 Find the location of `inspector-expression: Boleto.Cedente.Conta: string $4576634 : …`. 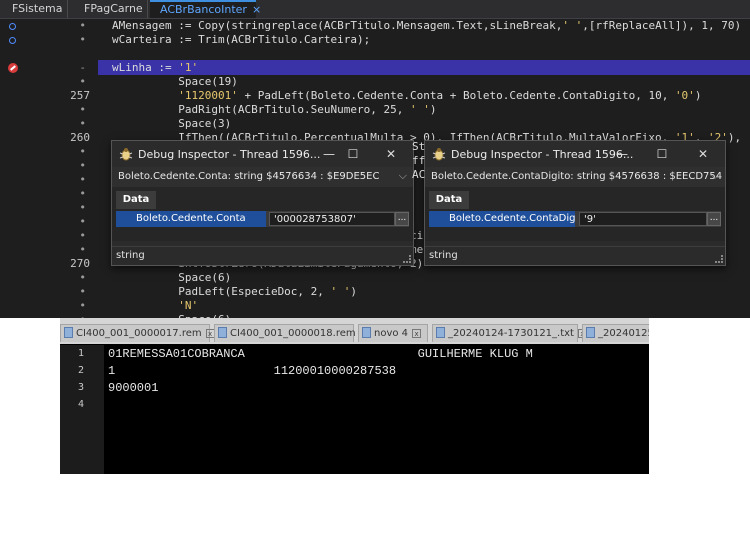

inspector-expression: Boleto.Cedente.Conta: string $4576634 : … is located at coordinates (262, 177).